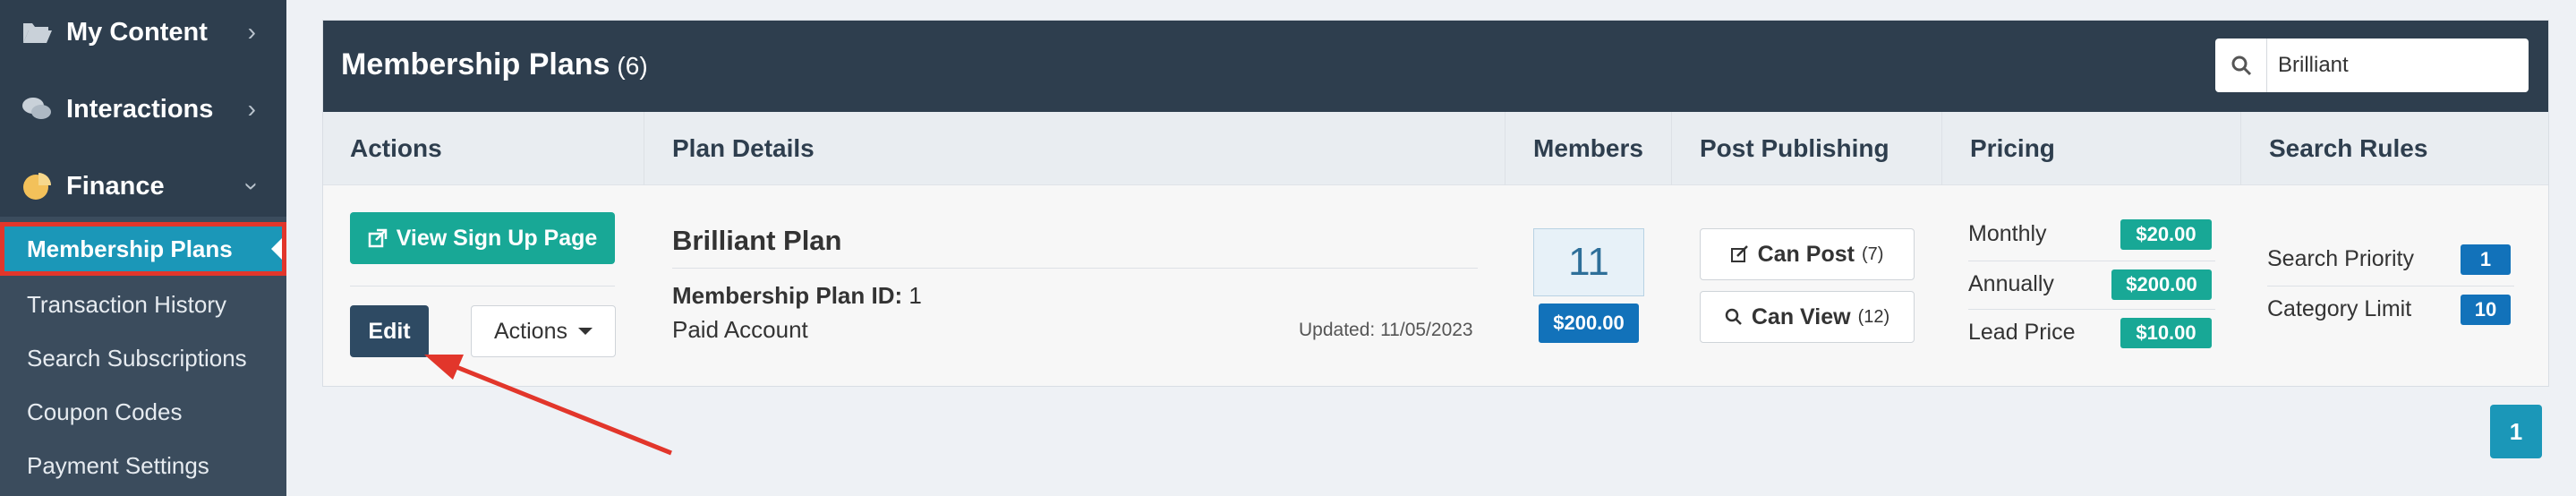  I want to click on can-view-count: (12), so click(1873, 316).